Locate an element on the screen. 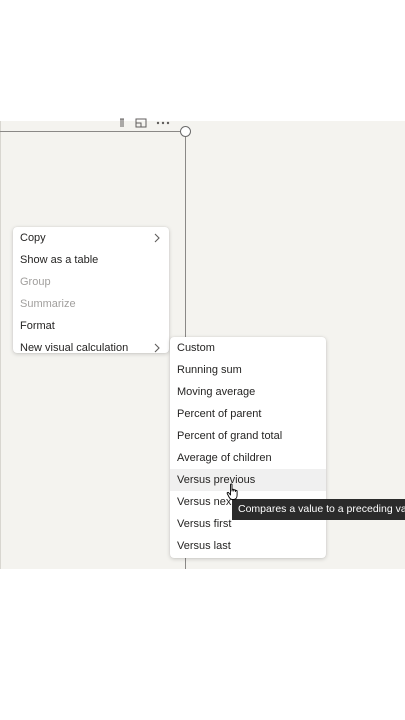 The image size is (405, 720). focus-mode-icon is located at coordinates (141, 123).